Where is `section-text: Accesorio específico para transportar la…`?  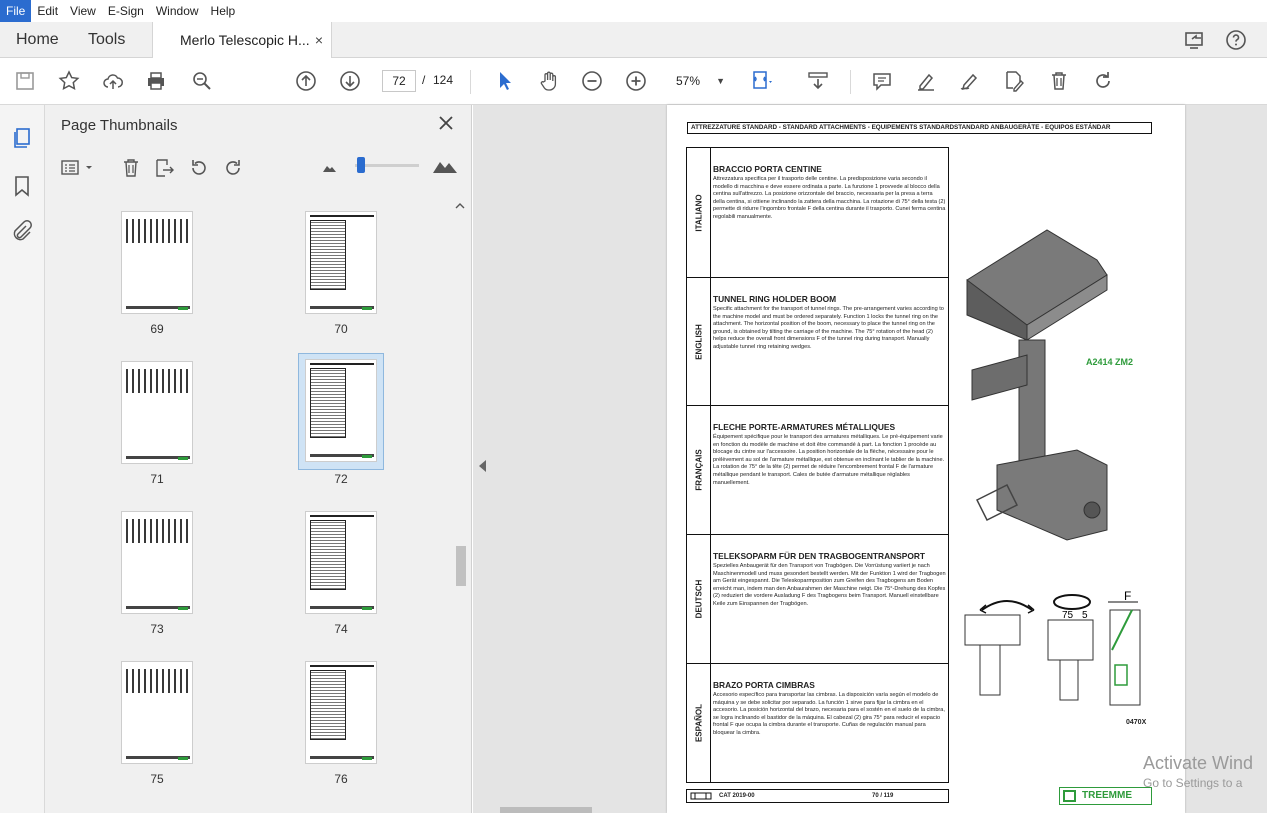
section-text: Accesorio específico para transportar la… is located at coordinates (829, 714).